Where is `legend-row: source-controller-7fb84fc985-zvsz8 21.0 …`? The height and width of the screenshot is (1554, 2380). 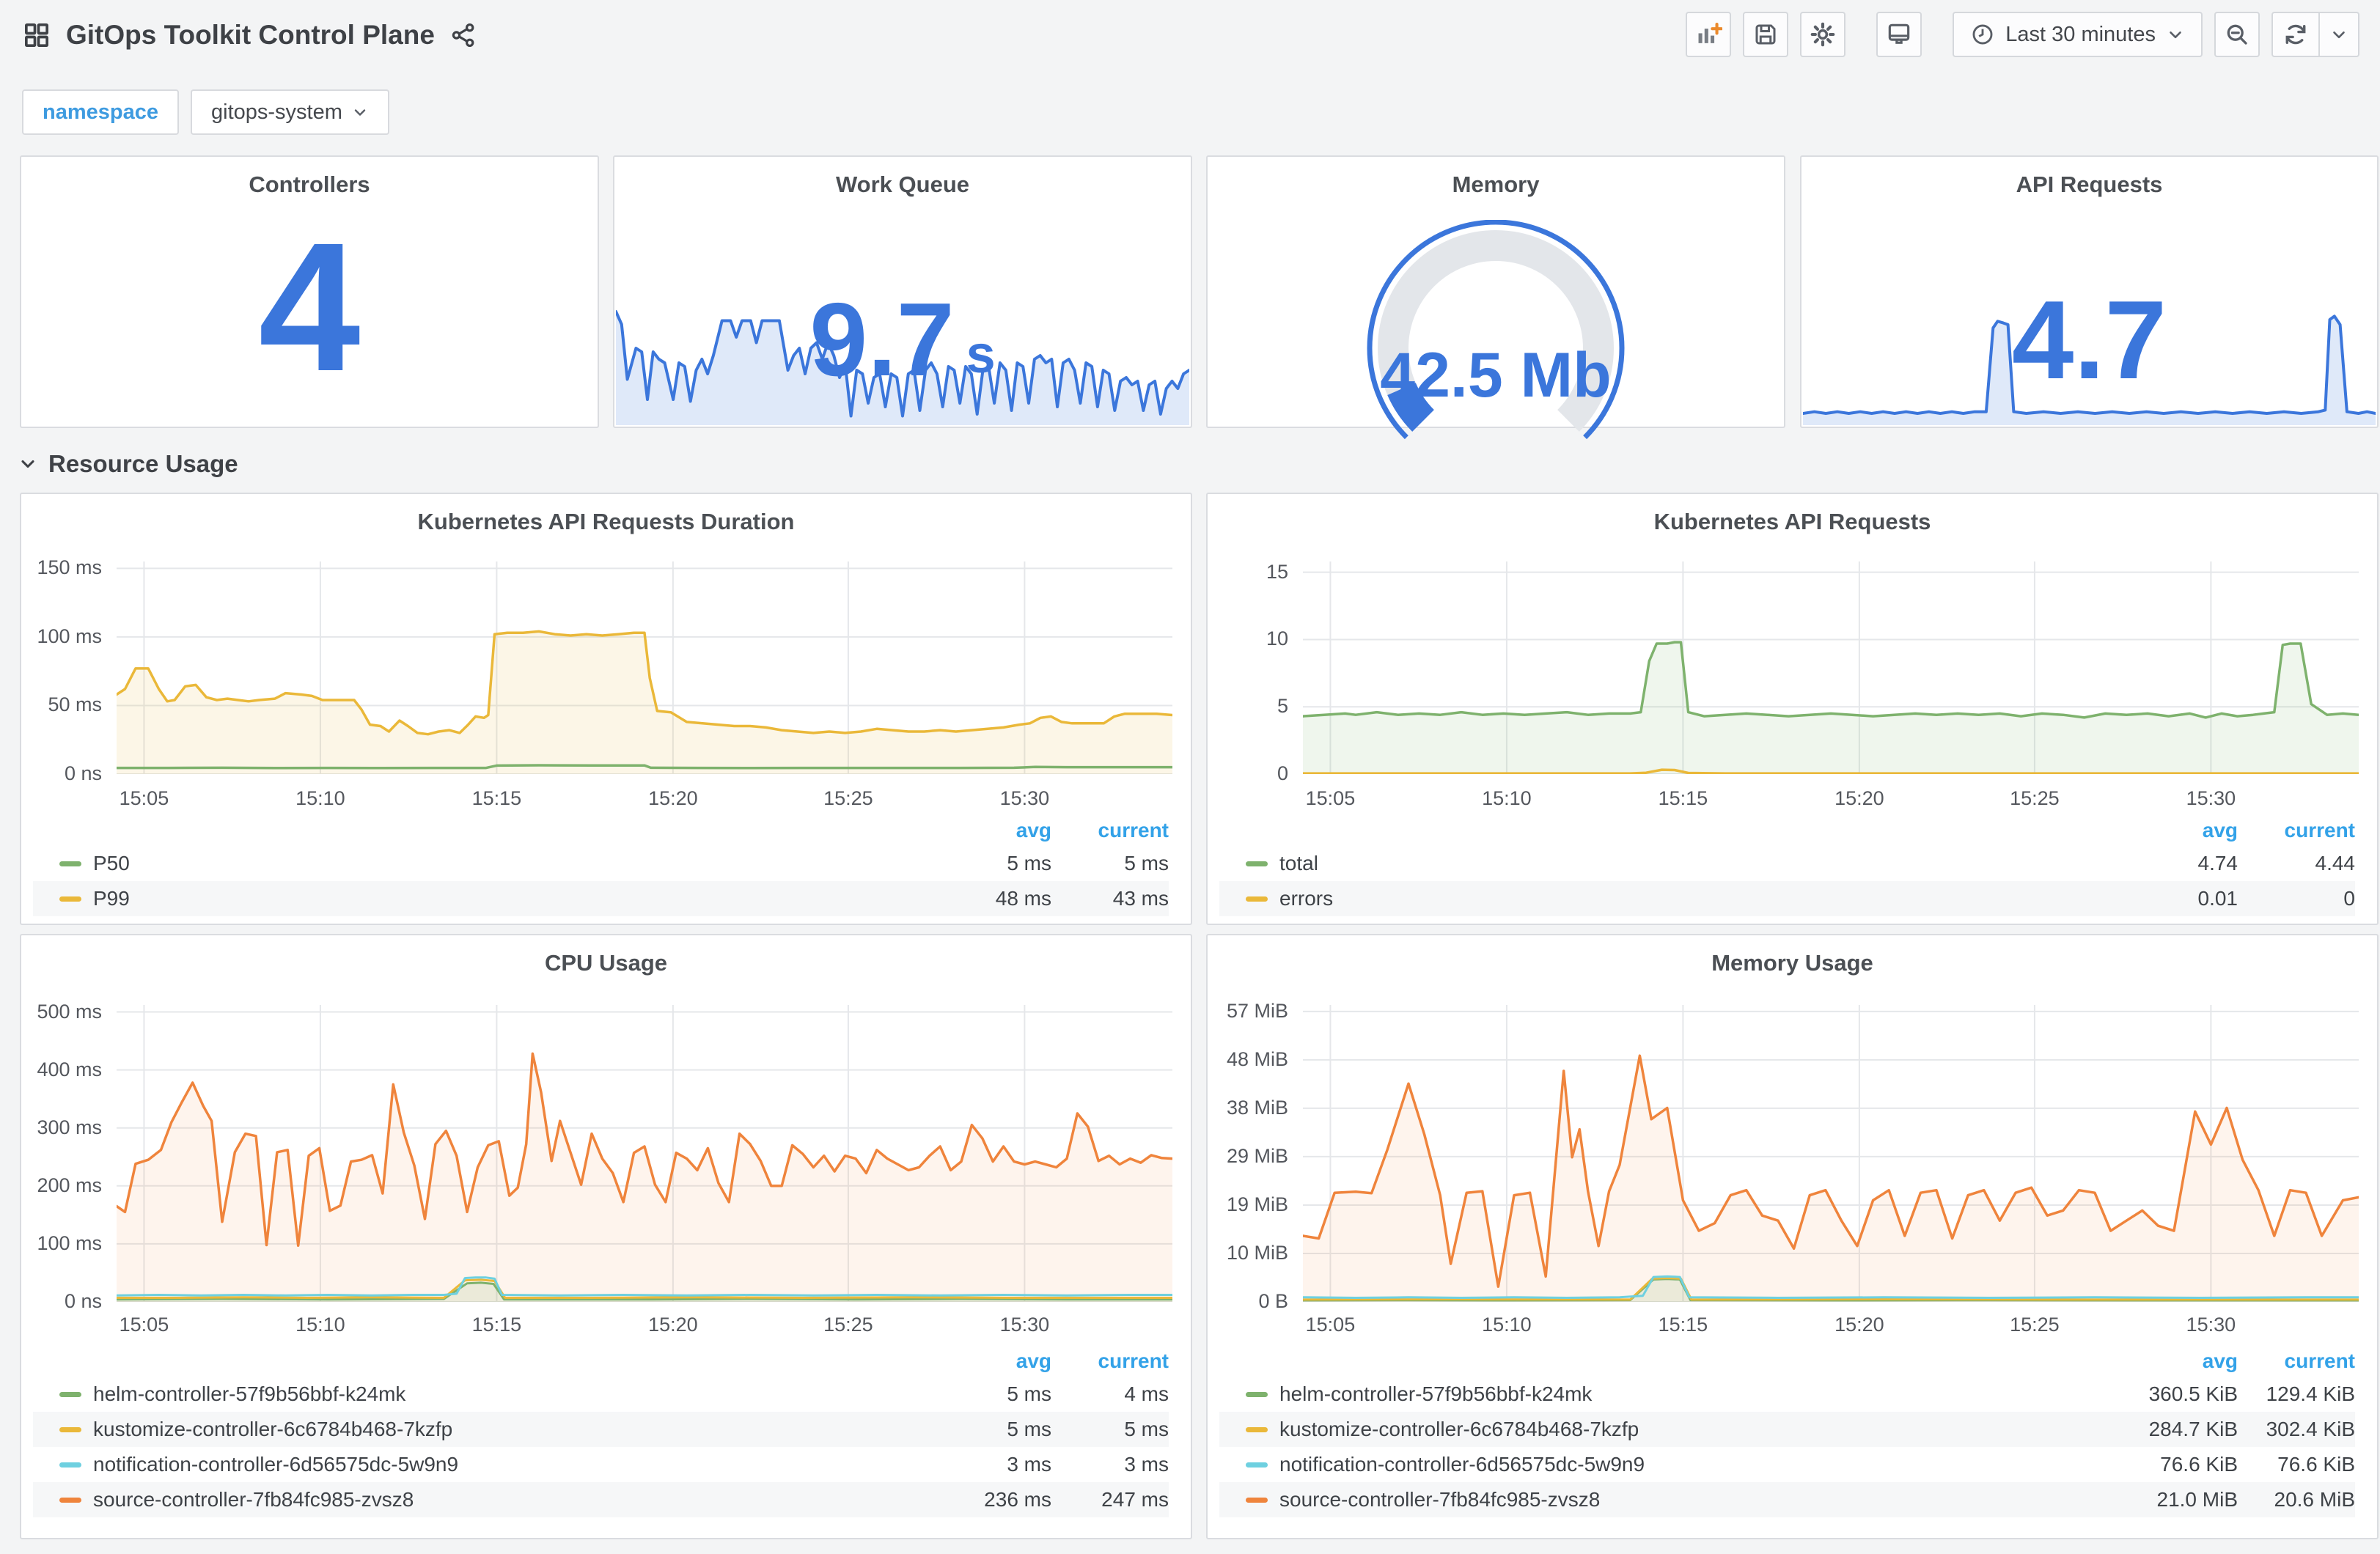
legend-row: source-controller-7fb84fc985-zvsz8 21.0 … is located at coordinates (1787, 1499).